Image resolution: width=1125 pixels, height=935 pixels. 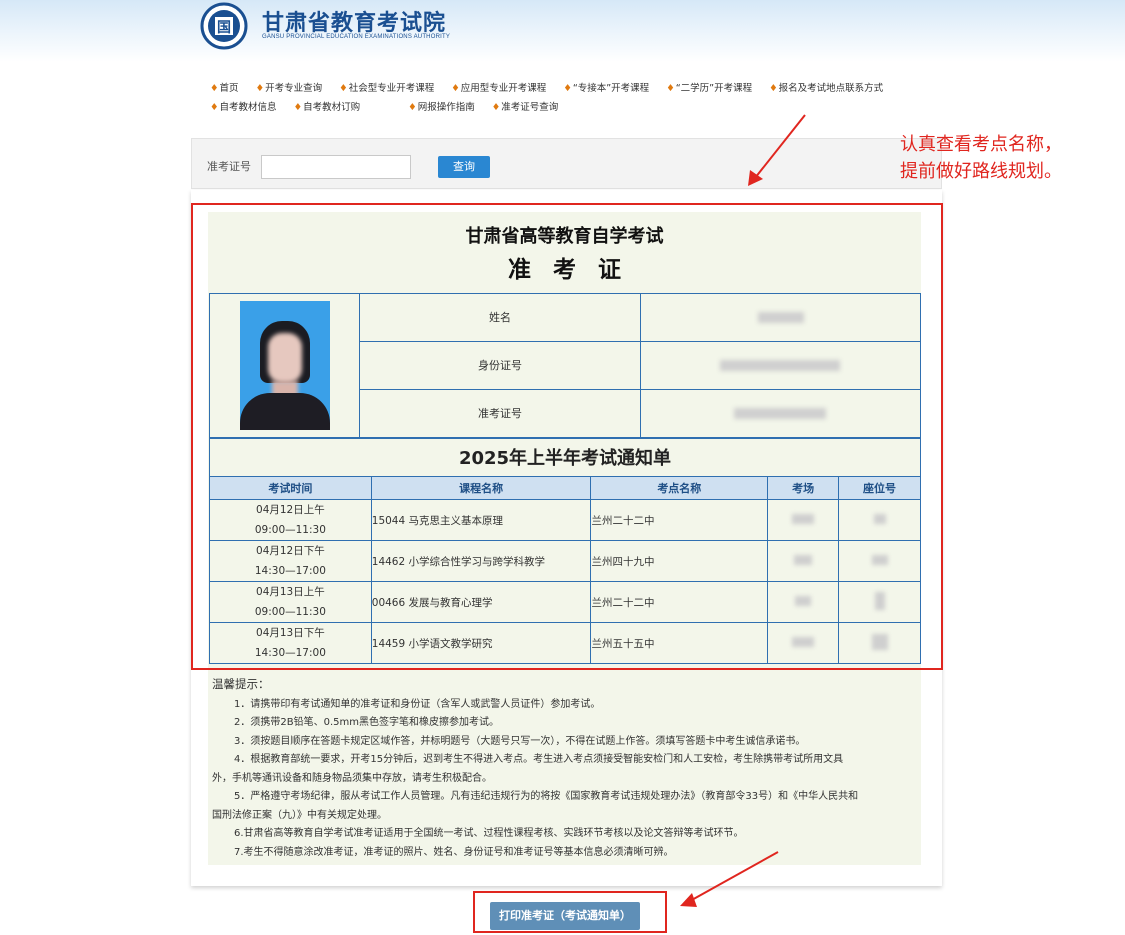 I want to click on nav-item-social-courses: ♦社会型专业开考课程, so click(x=390, y=88).